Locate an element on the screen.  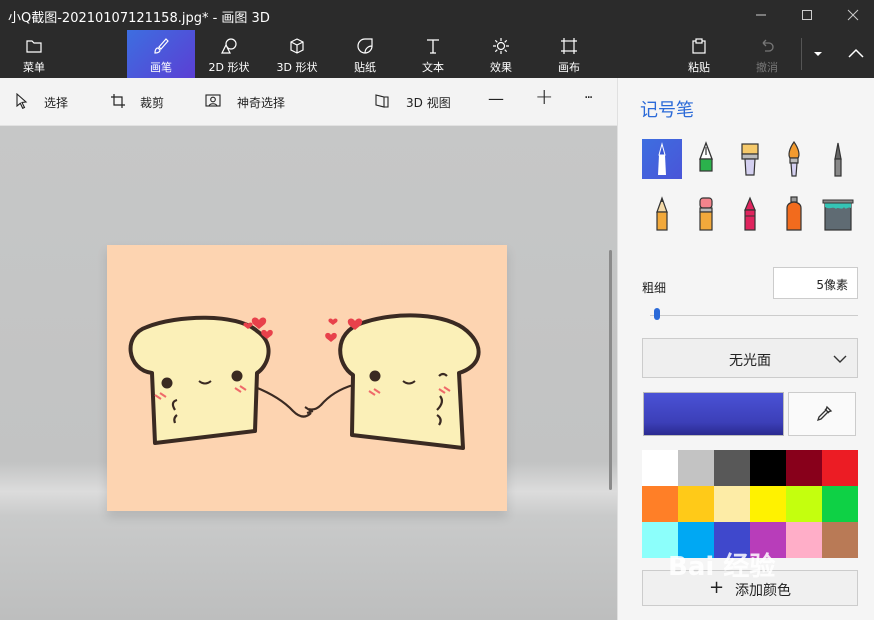
tab-stickers: 贴纸 is located at coordinates (365, 54).